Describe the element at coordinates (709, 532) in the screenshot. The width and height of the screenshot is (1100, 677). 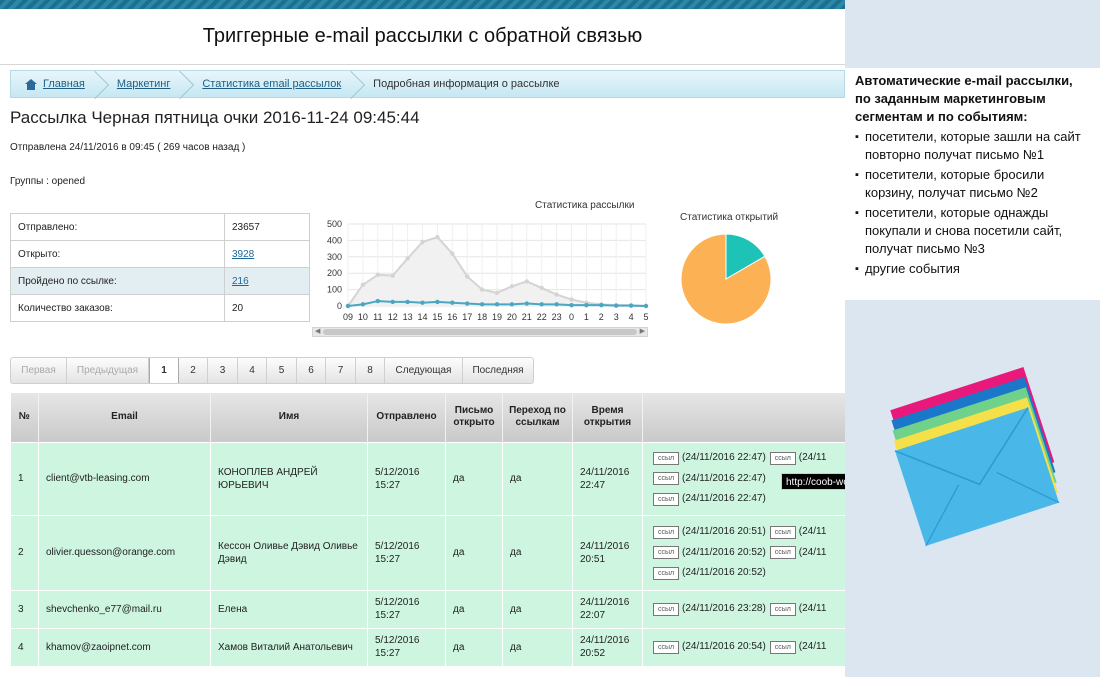
I see `click-entry: ссыл (24/11/2016 20:51)` at that location.